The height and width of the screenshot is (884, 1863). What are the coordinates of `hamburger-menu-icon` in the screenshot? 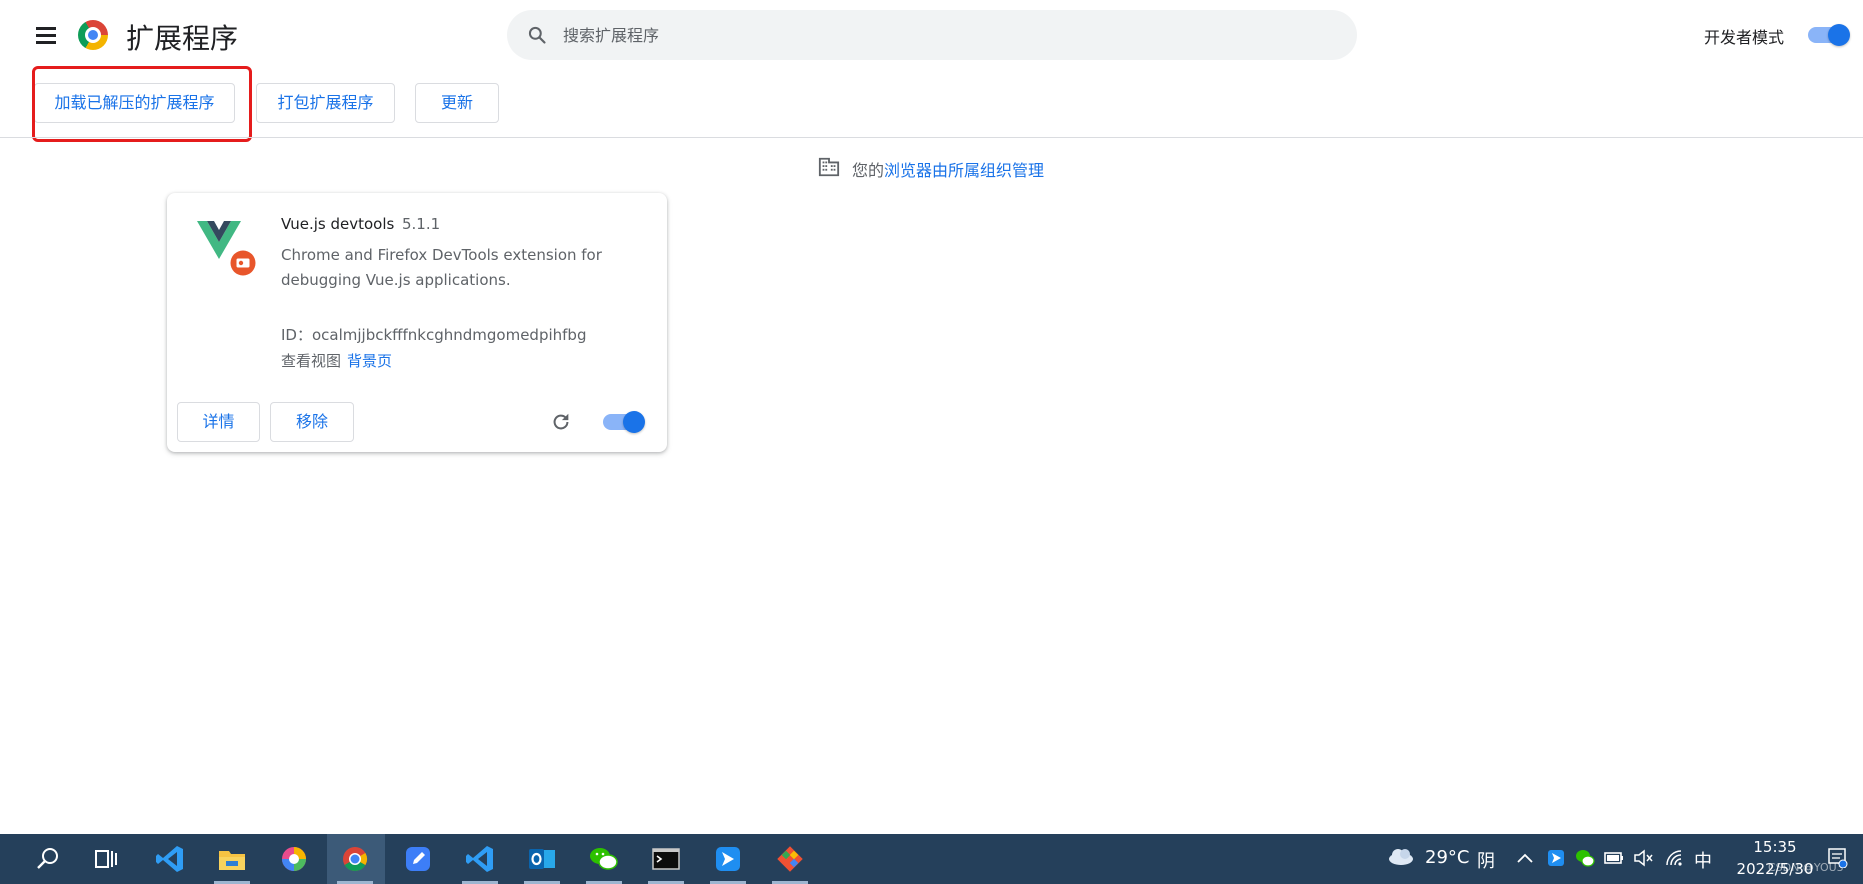 It's located at (46, 35).